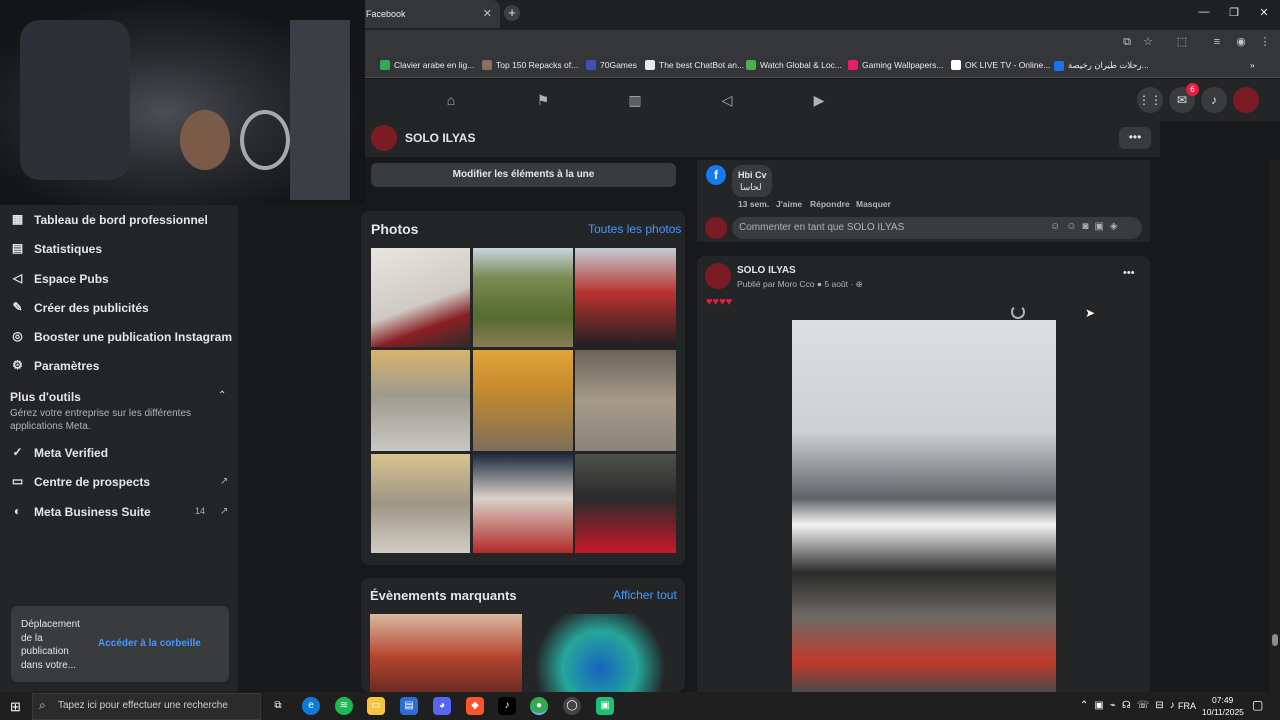 Image resolution: width=1280 pixels, height=720 pixels. Describe the element at coordinates (543, 100) in the screenshot. I see `flag-icon: ⚑` at that location.